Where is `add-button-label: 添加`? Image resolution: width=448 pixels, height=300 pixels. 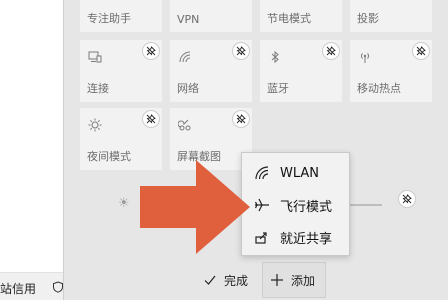 add-button-label: 添加 is located at coordinates (303, 280).